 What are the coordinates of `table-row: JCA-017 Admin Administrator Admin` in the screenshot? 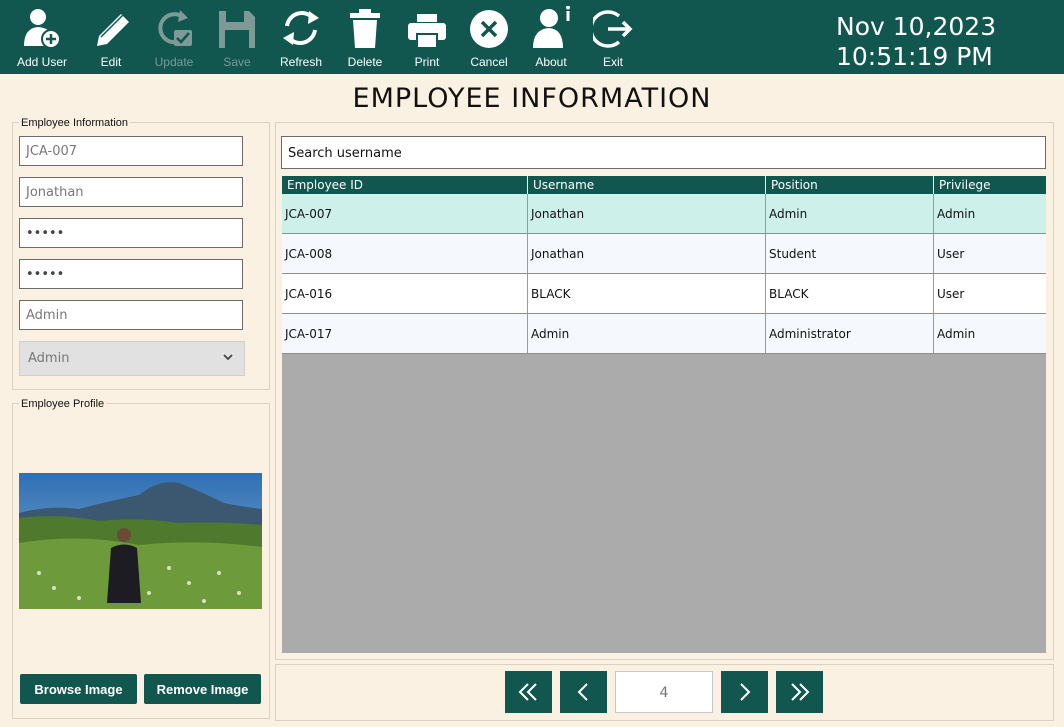 It's located at (664, 334).